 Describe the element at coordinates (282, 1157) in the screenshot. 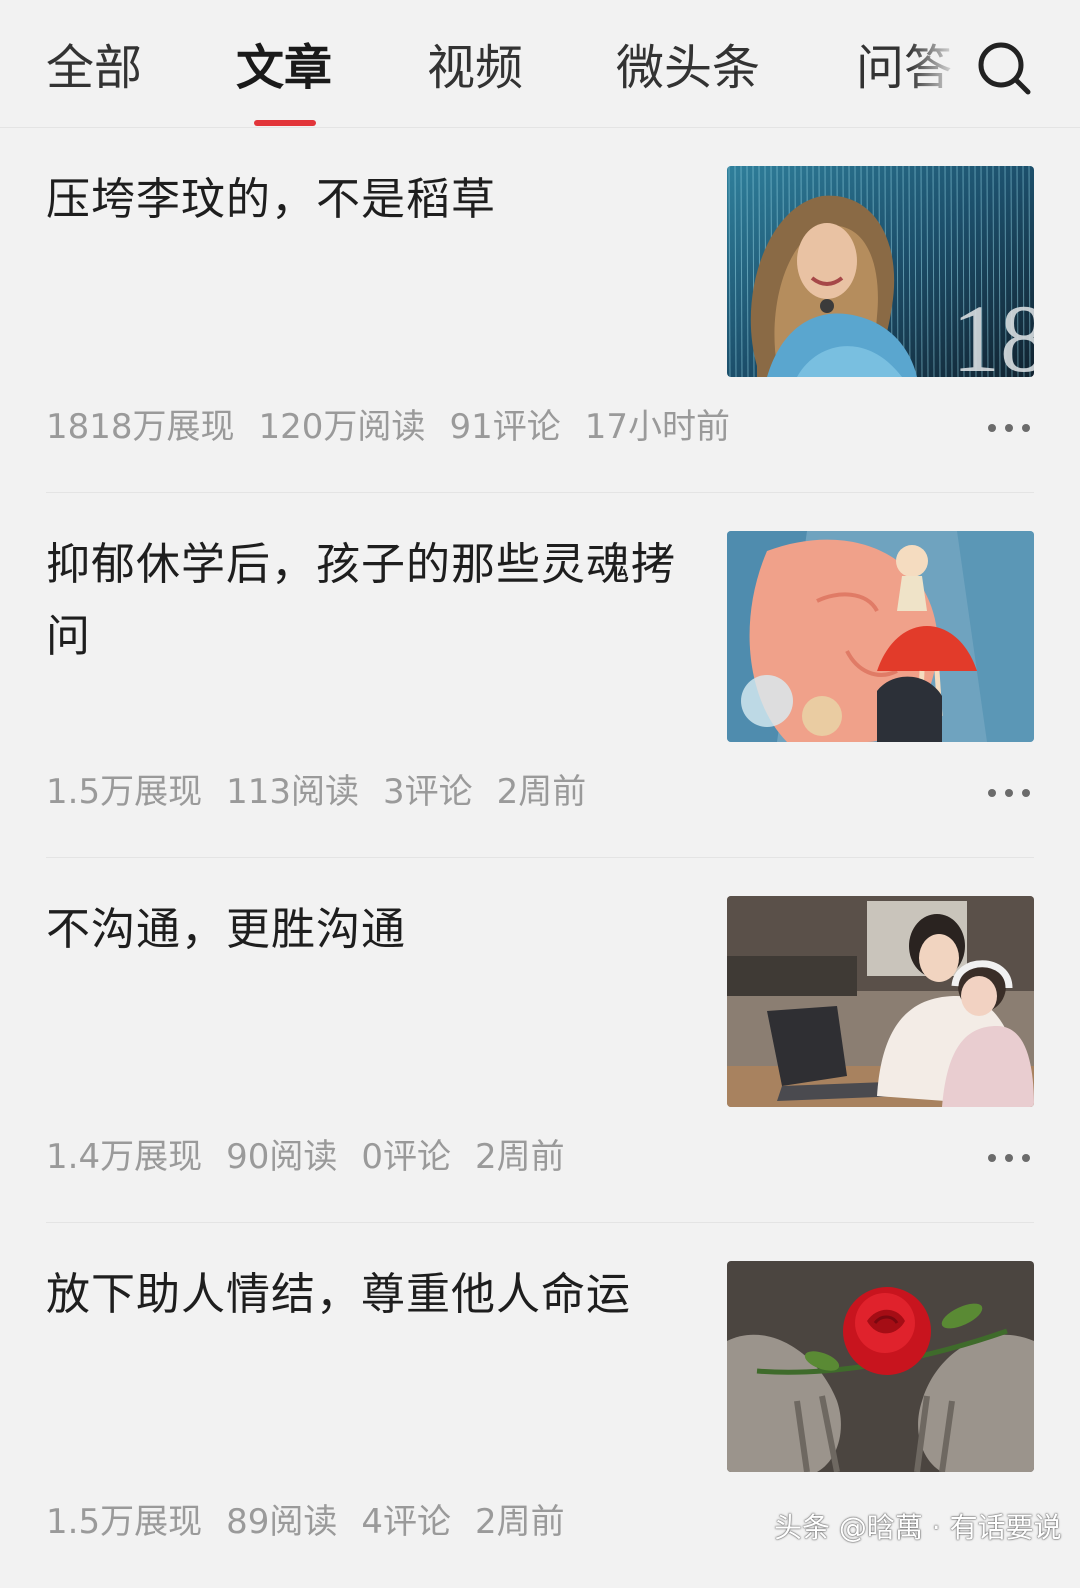

I see `read-count: 90阅读` at that location.